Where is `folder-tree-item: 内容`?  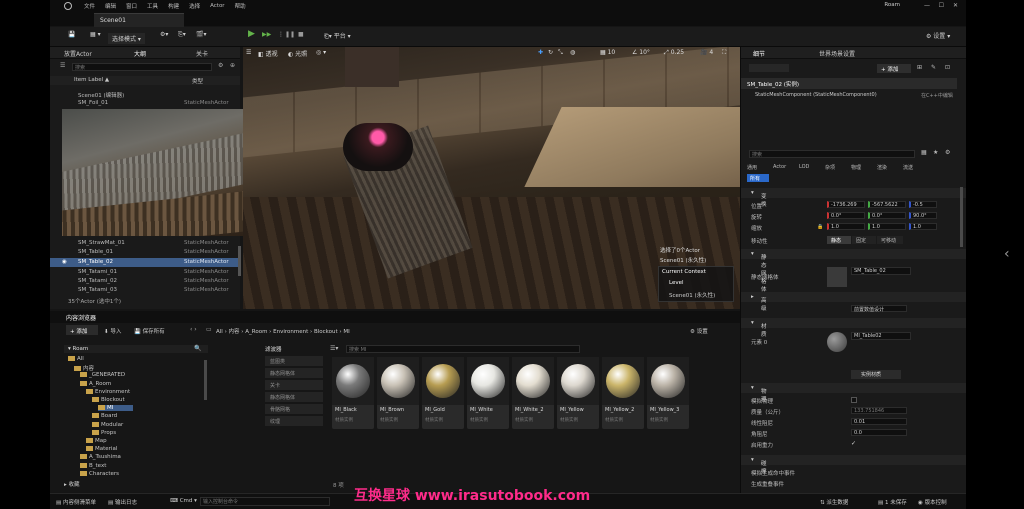 folder-tree-item: 内容 is located at coordinates (84, 368).